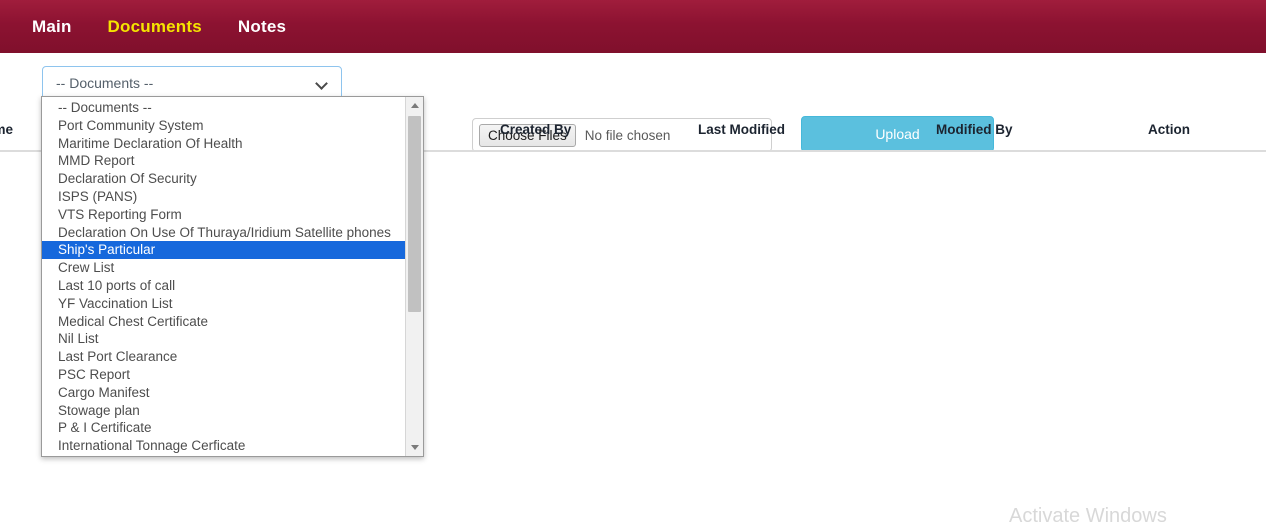 Image resolution: width=1266 pixels, height=529 pixels. What do you see at coordinates (223, 144) in the screenshot?
I see `dropdown-option: Maritime Declaration Of Health` at bounding box center [223, 144].